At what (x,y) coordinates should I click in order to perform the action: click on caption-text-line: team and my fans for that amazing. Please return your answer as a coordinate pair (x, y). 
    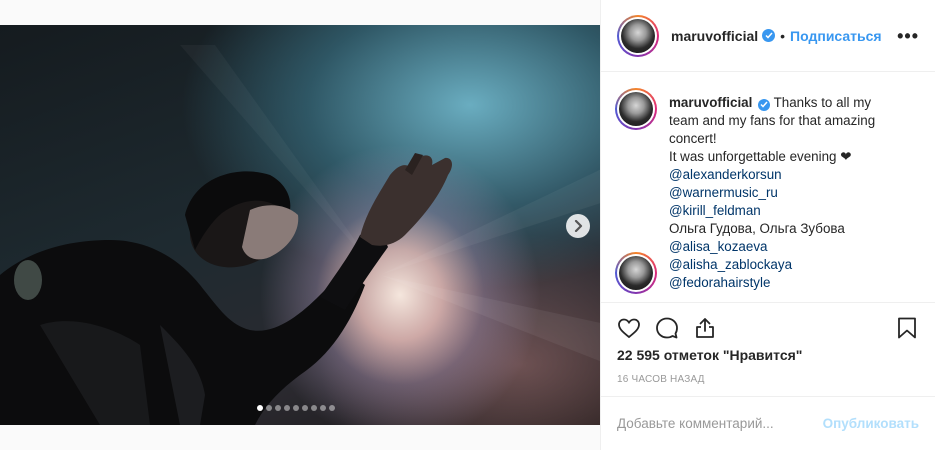
    Looking at the image, I should click on (772, 120).